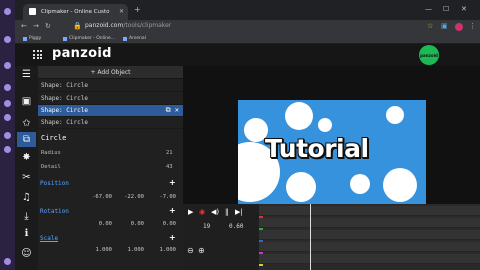 Image resolution: width=480 pixels, height=270 pixels. I want to click on detail-value: 43, so click(169, 167).